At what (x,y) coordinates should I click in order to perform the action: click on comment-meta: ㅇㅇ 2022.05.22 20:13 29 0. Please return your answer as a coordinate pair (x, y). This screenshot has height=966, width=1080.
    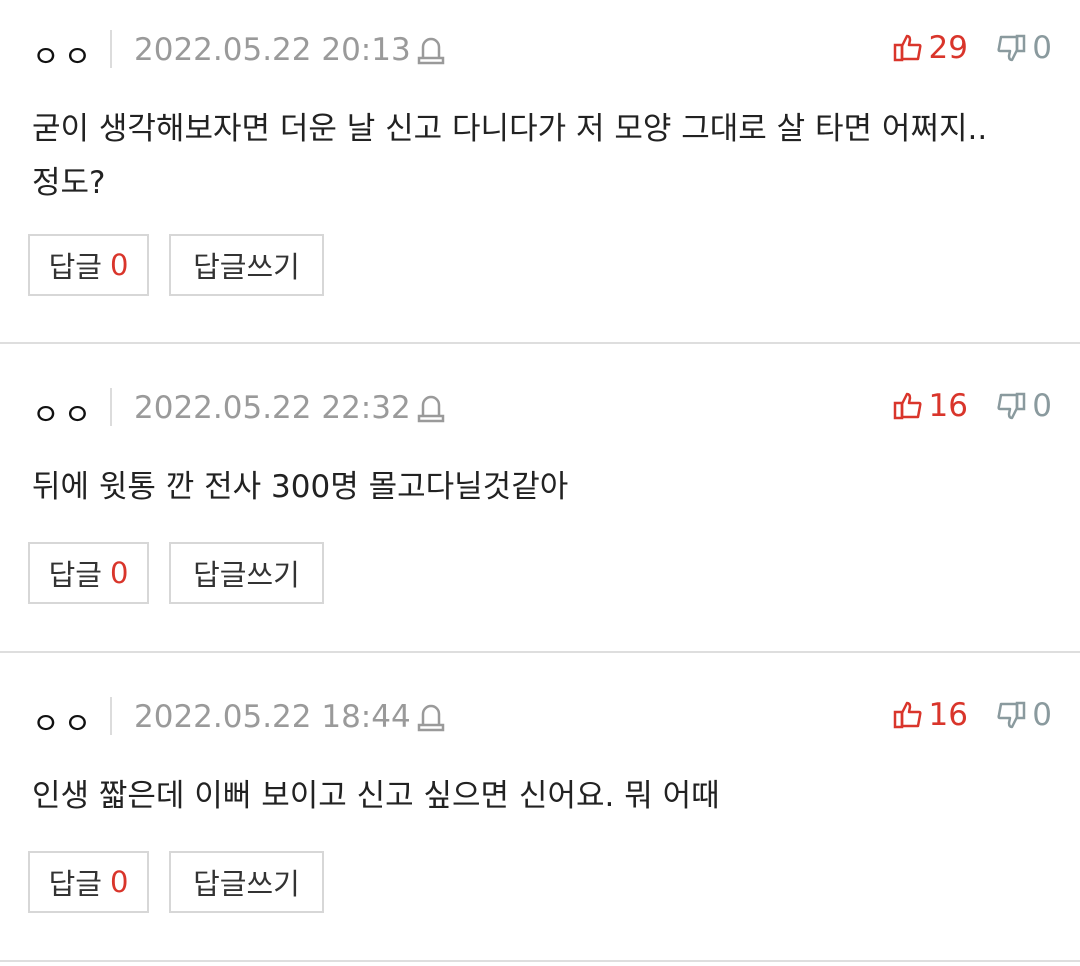
    Looking at the image, I should click on (542, 52).